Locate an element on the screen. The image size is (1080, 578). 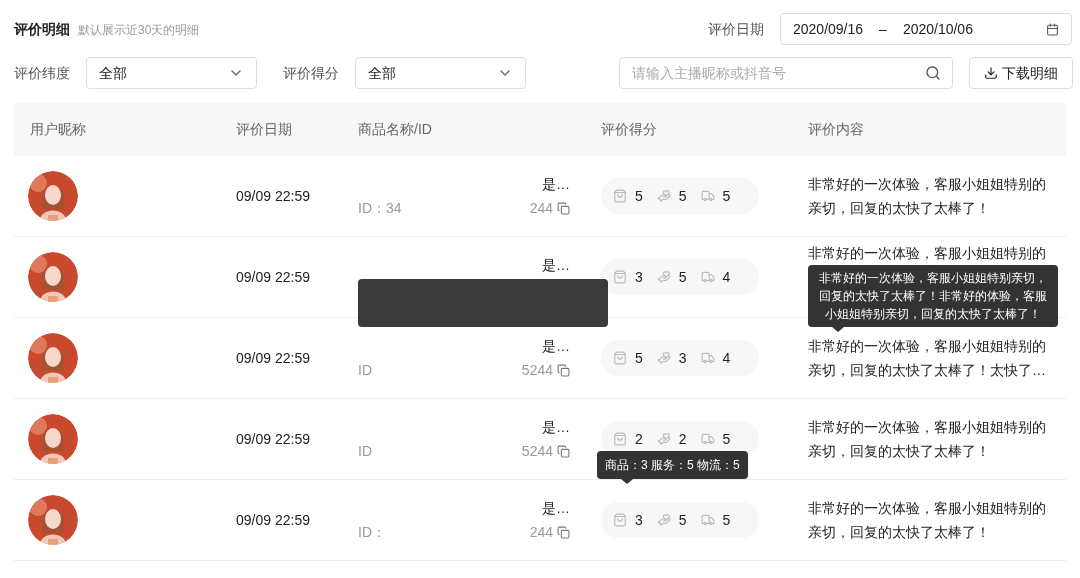
score-tooltip: 商品：3 服务：5 物流：5 is located at coordinates (672, 465).